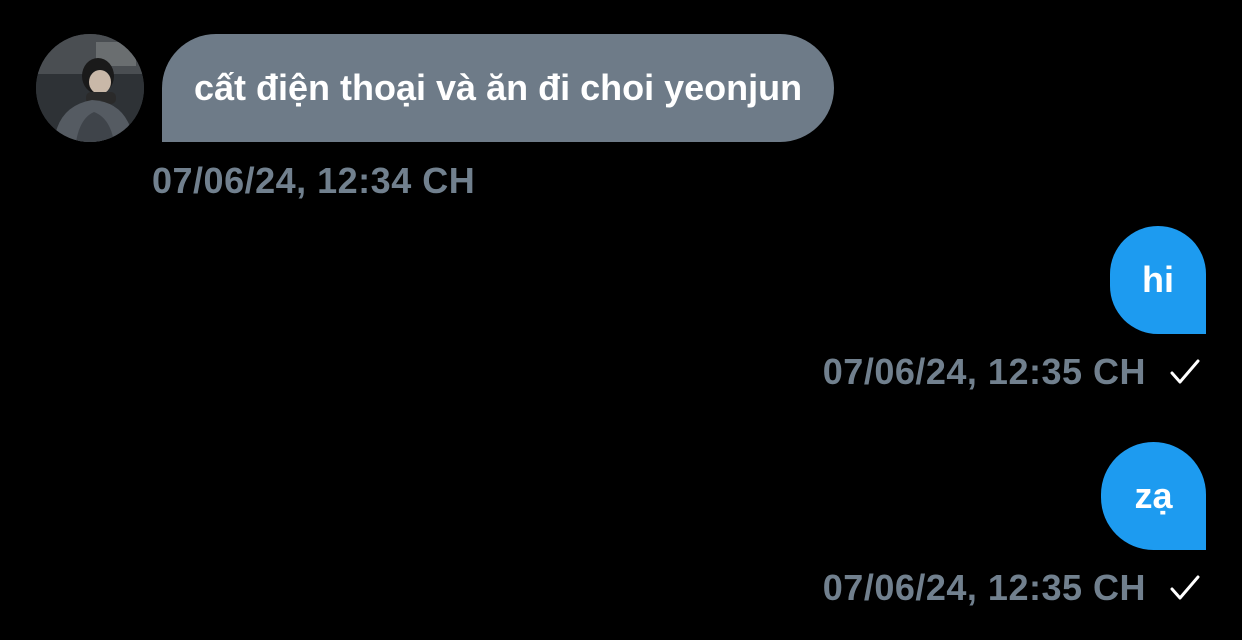 This screenshot has height=640, width=1242. I want to click on message-text: hi, so click(1158, 279).